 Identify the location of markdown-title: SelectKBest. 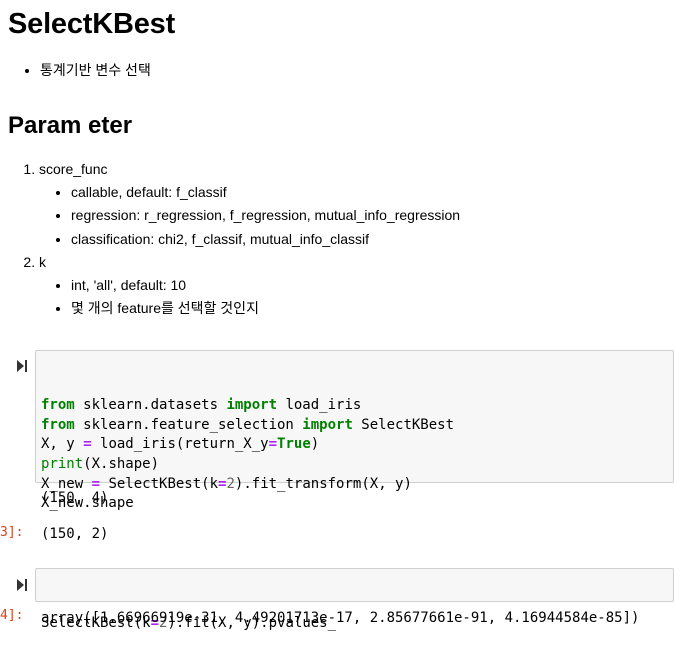
(92, 24).